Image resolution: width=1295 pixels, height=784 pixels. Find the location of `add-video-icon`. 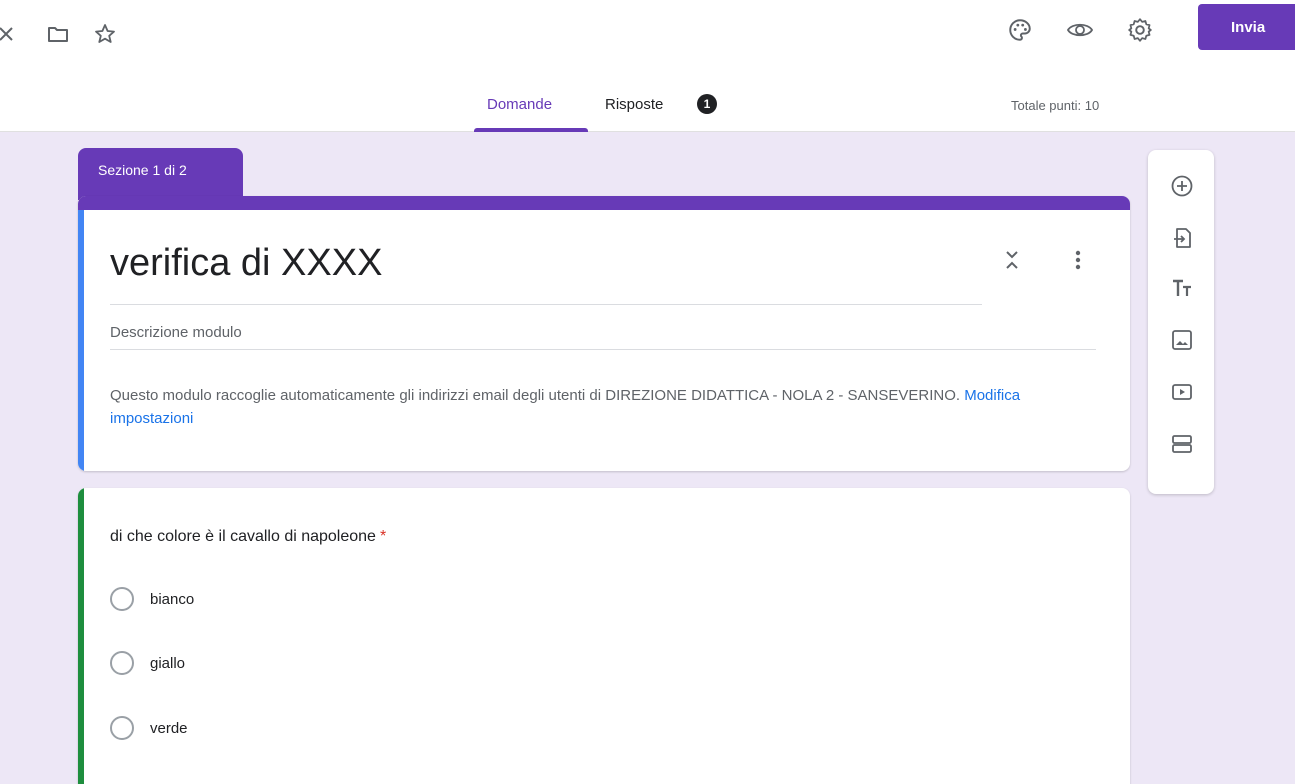

add-video-icon is located at coordinates (1182, 392).